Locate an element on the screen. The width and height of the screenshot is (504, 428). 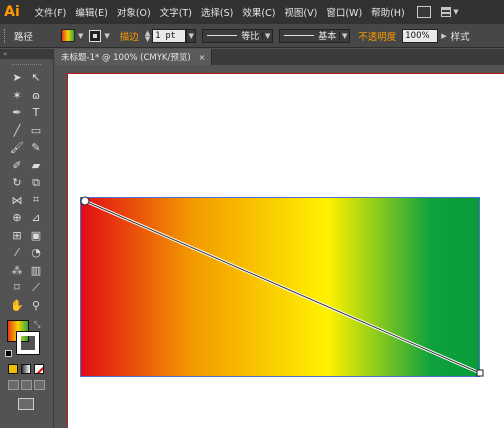
free-transform-tool-icon: ⌗ is located at coordinates (36, 200).